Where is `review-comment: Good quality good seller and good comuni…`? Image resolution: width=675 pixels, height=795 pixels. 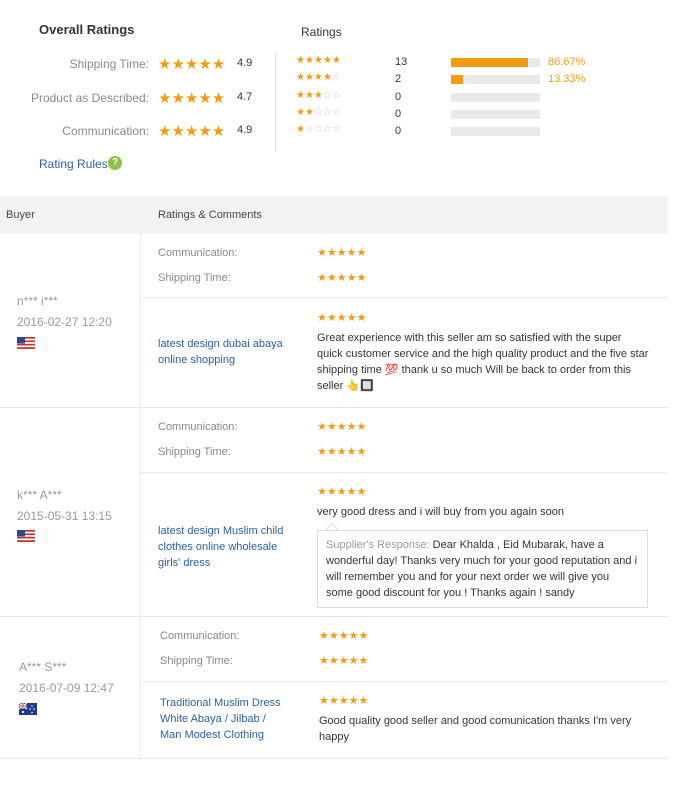
review-comment: Good quality good seller and good comuni… is located at coordinates (475, 729).